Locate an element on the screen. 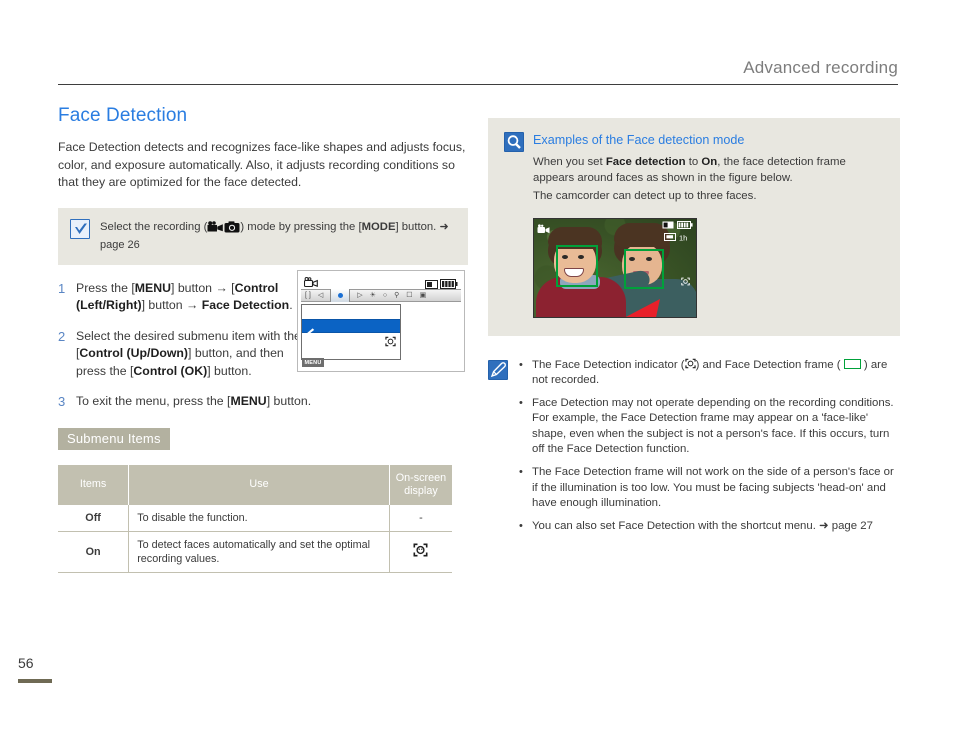 Image resolution: width=954 pixels, height=730 pixels. lcd-menu-button: MENU is located at coordinates (313, 362).